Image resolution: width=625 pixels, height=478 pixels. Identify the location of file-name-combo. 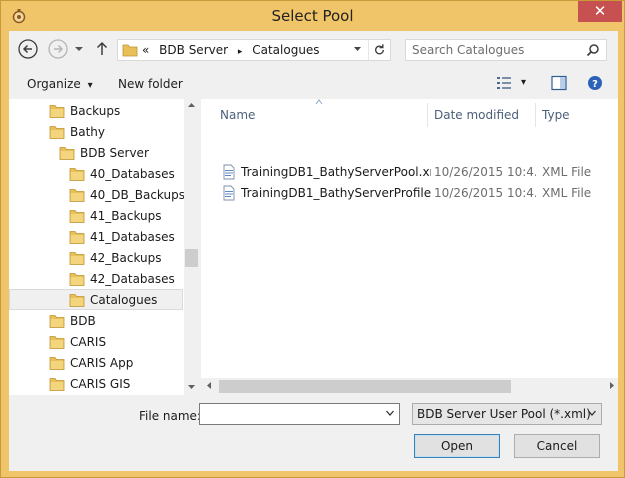
(299, 414).